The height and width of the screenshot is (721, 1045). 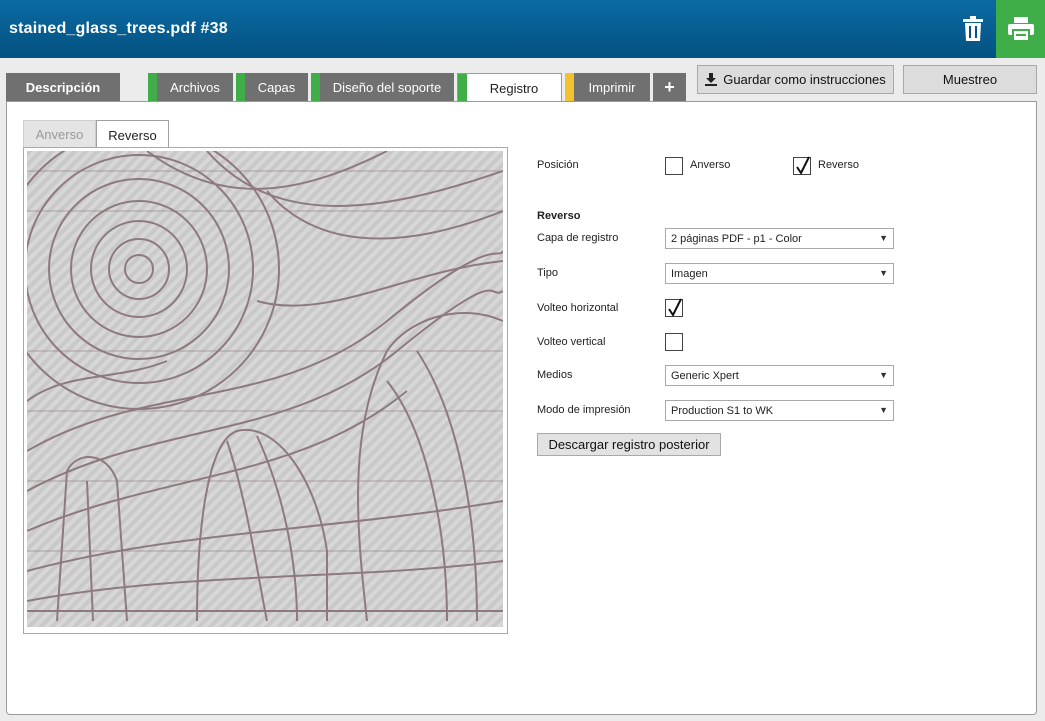 I want to click on layer-label: Capa de registro, so click(x=578, y=238).